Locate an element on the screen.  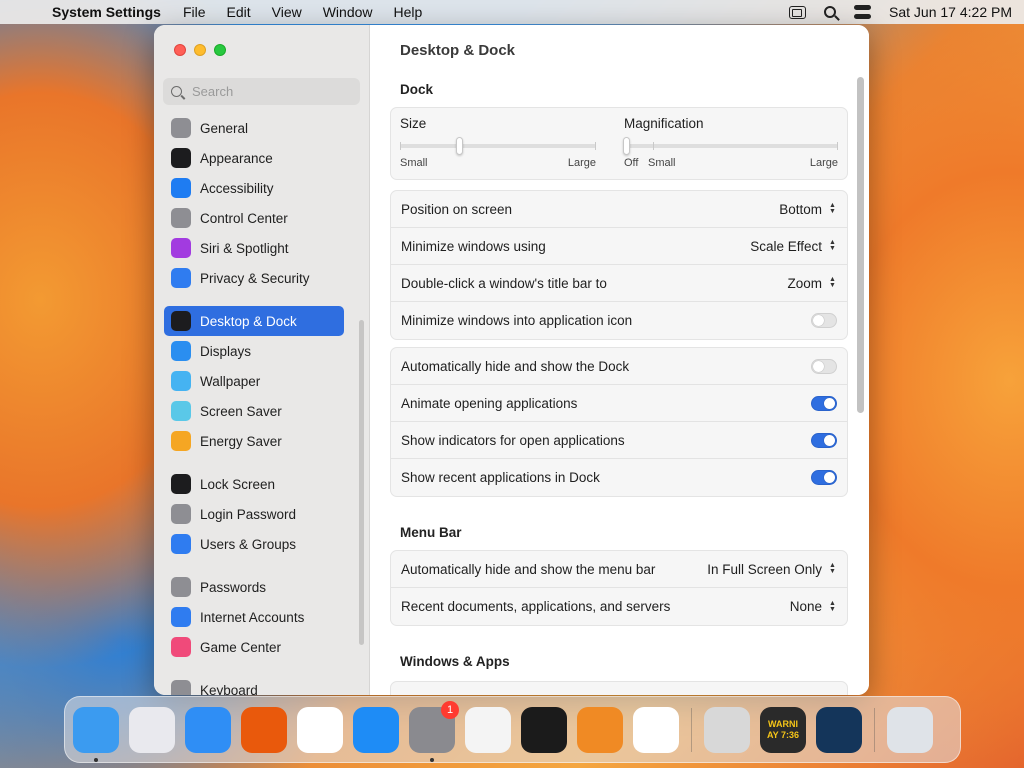
sidebar-item-desktop-dock: Desktop & Dock is located at coordinates (254, 321).